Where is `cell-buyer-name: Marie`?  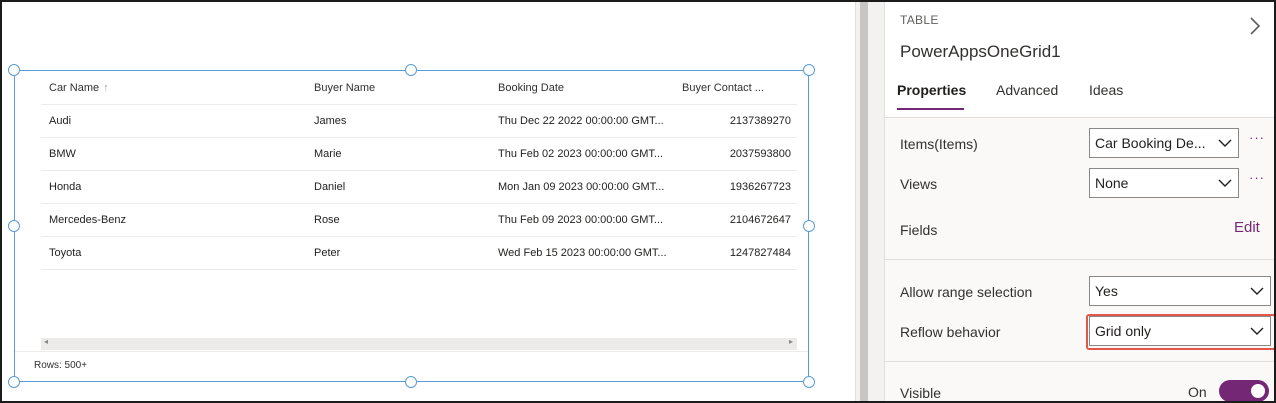 cell-buyer-name: Marie is located at coordinates (328, 154).